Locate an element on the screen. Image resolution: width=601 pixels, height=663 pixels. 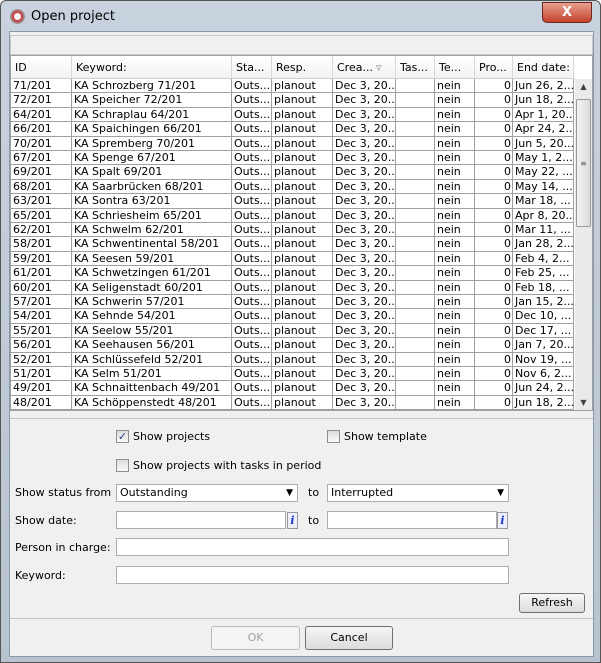
cell-keyword: KA Seesen 59/201 is located at coordinates (152, 259).